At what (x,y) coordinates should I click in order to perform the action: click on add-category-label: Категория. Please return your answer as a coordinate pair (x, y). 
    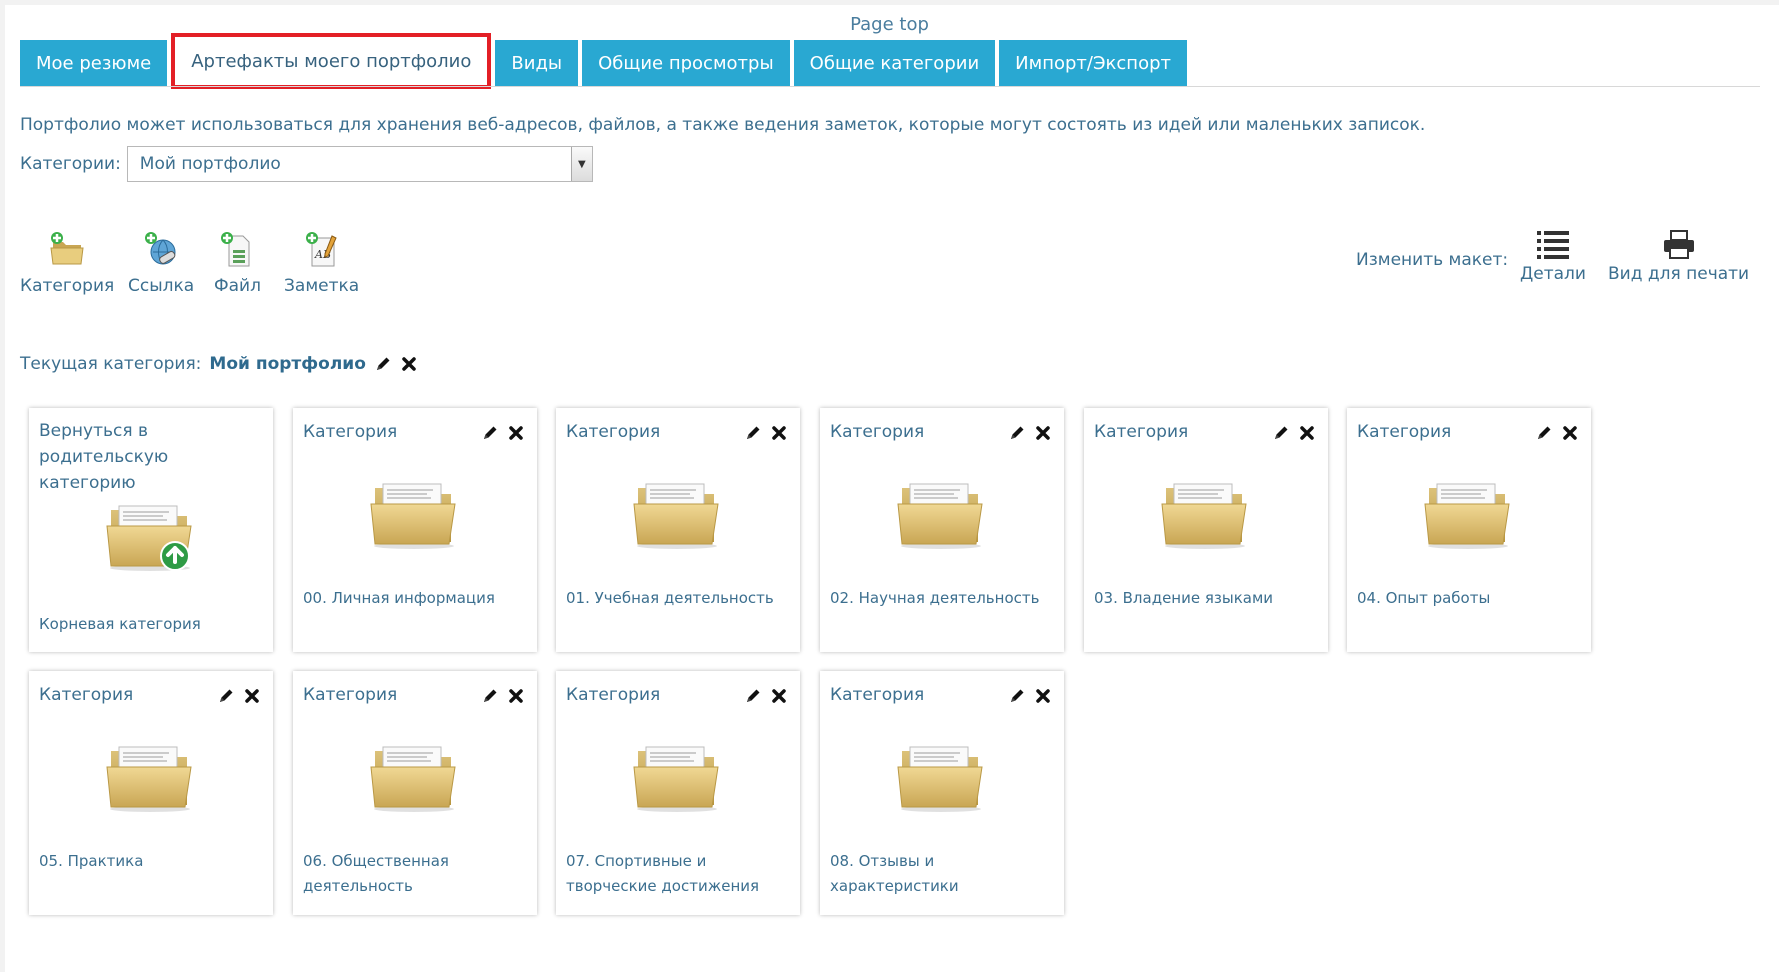
    Looking at the image, I should click on (67, 286).